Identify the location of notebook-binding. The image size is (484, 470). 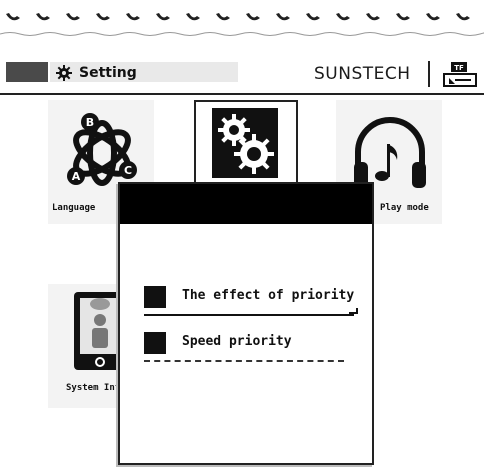
(242, 24).